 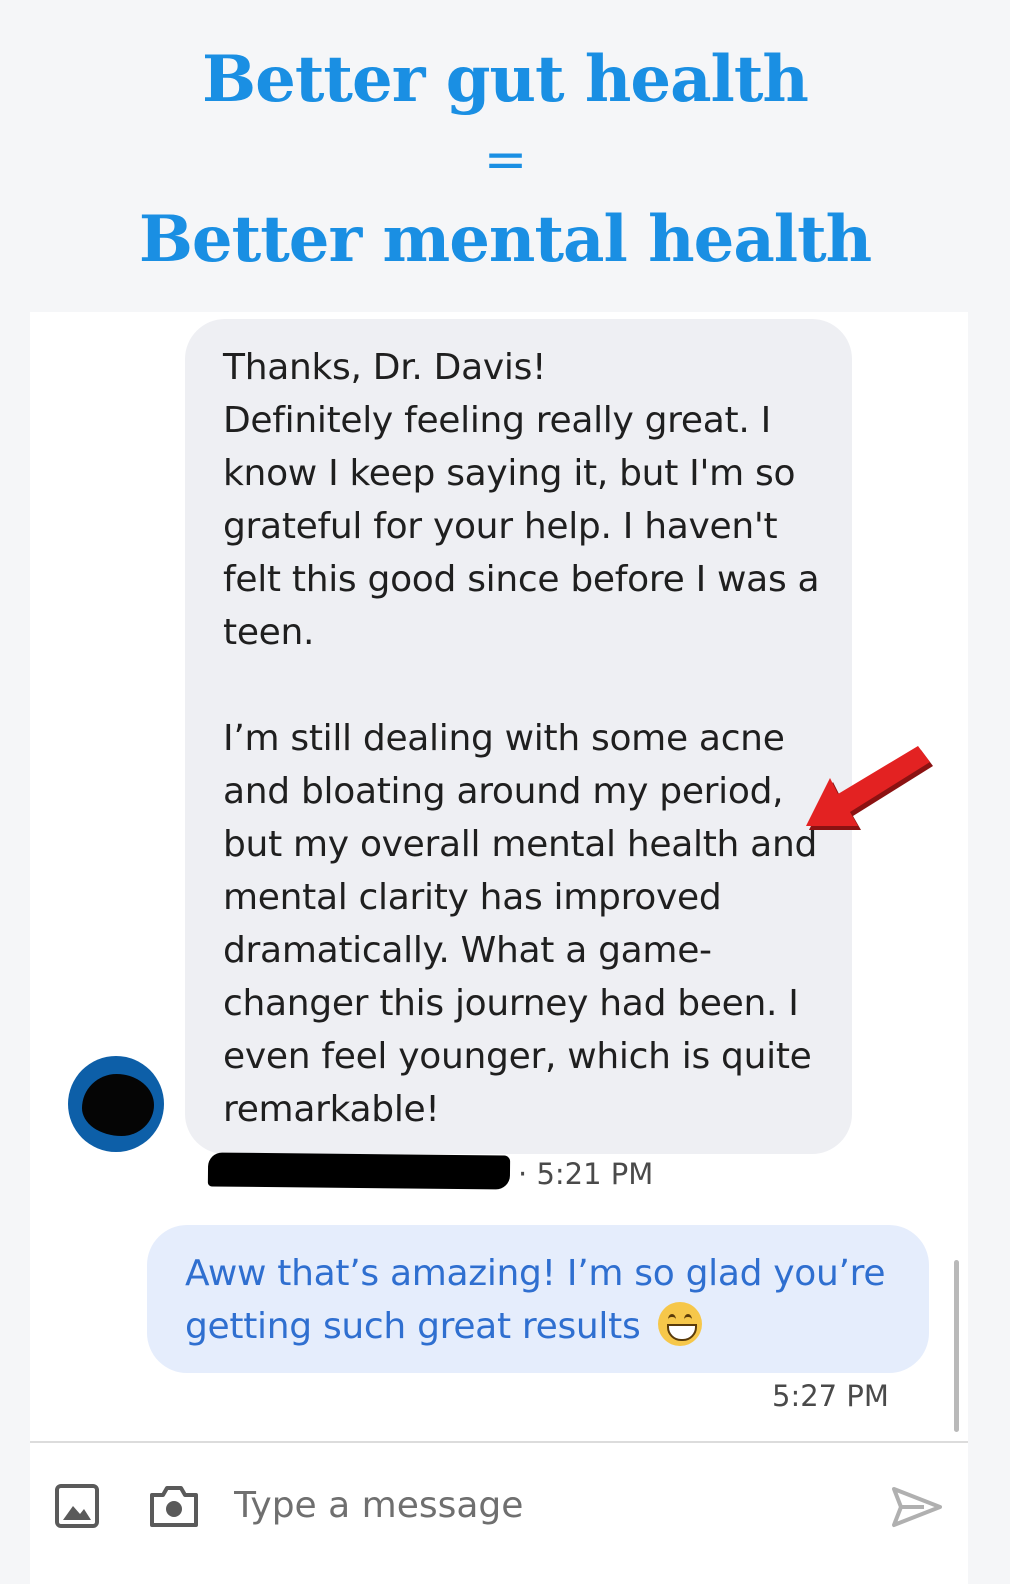 What do you see at coordinates (595, 1174) in the screenshot?
I see `incoming-message-time: 5:21 PM` at bounding box center [595, 1174].